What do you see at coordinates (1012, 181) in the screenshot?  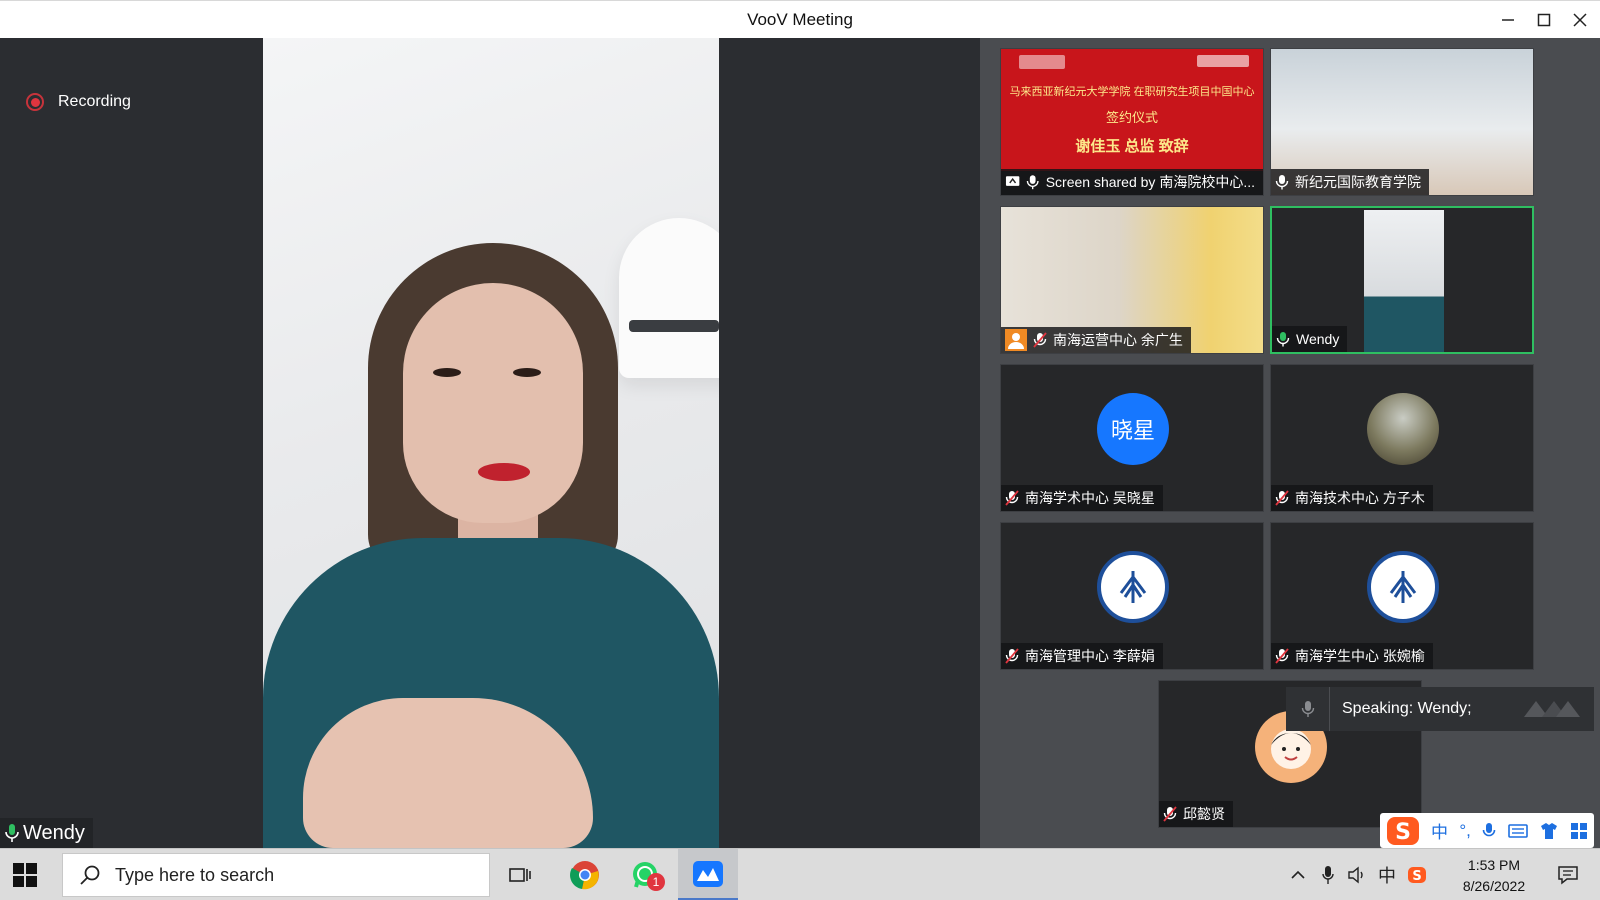 I see `screen-share-icon` at bounding box center [1012, 181].